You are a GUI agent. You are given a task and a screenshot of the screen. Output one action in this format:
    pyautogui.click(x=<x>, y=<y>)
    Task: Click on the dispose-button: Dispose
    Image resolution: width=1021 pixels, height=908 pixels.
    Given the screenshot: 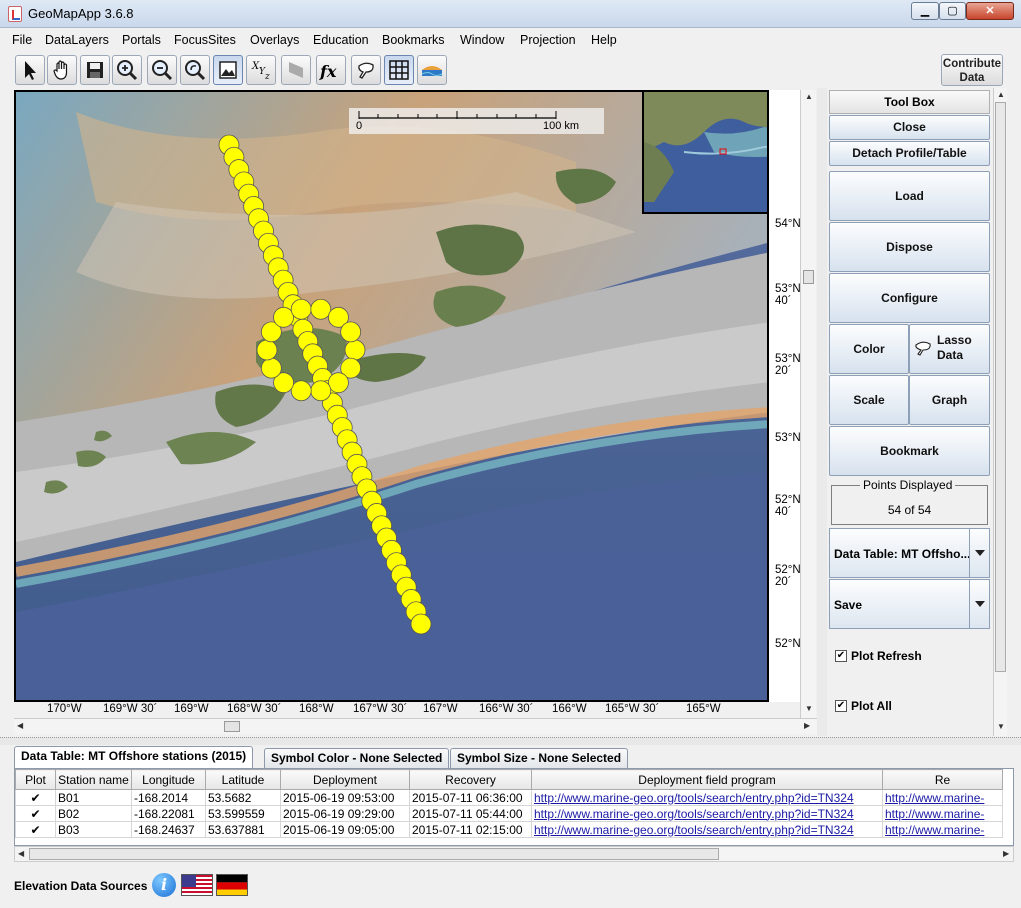 What is the action you would take?
    pyautogui.click(x=909, y=247)
    